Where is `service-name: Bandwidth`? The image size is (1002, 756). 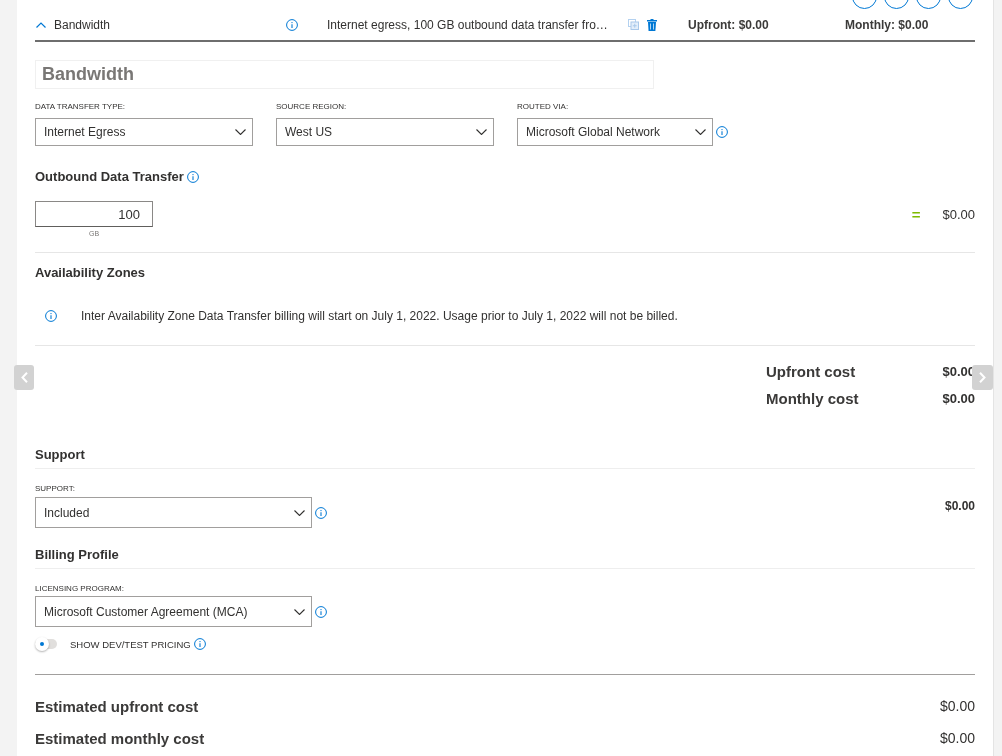
service-name: Bandwidth is located at coordinates (82, 24).